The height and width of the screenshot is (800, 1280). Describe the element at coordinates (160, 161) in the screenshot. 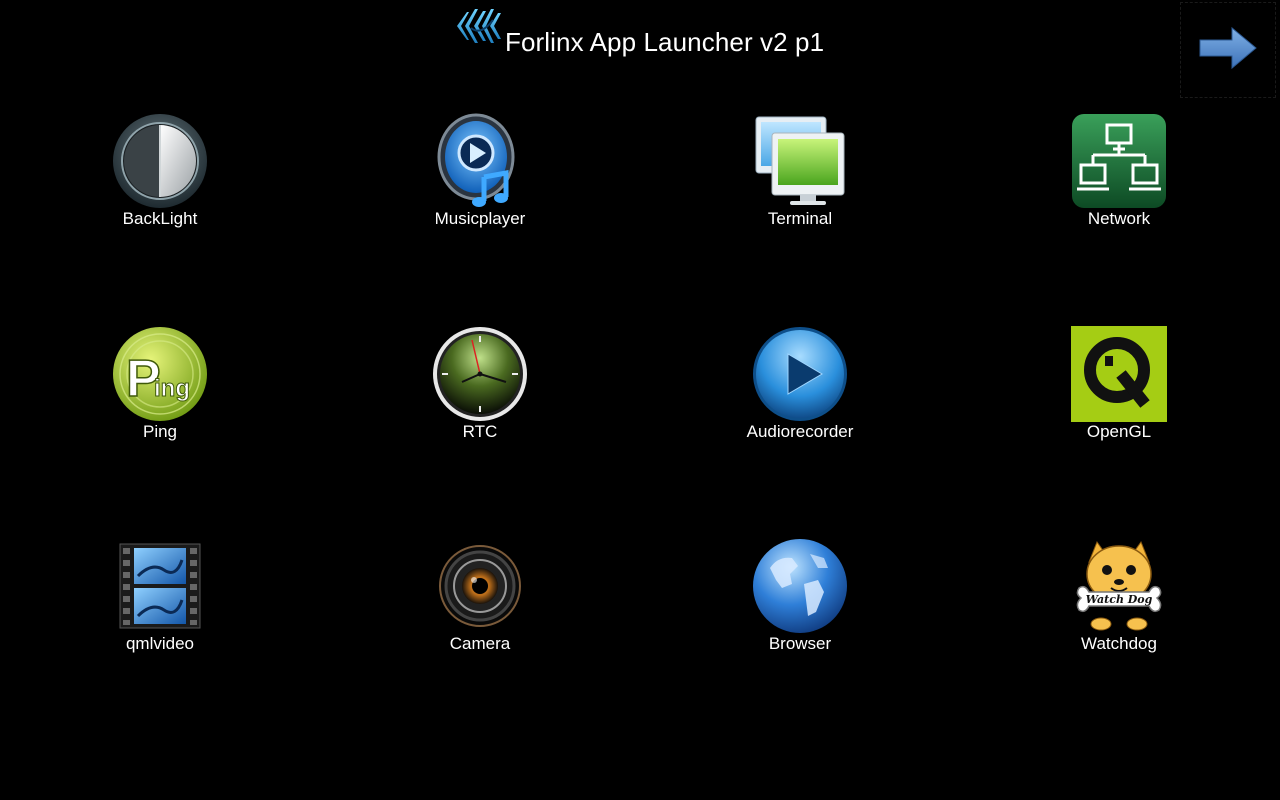

I see `backlight-icon` at that location.